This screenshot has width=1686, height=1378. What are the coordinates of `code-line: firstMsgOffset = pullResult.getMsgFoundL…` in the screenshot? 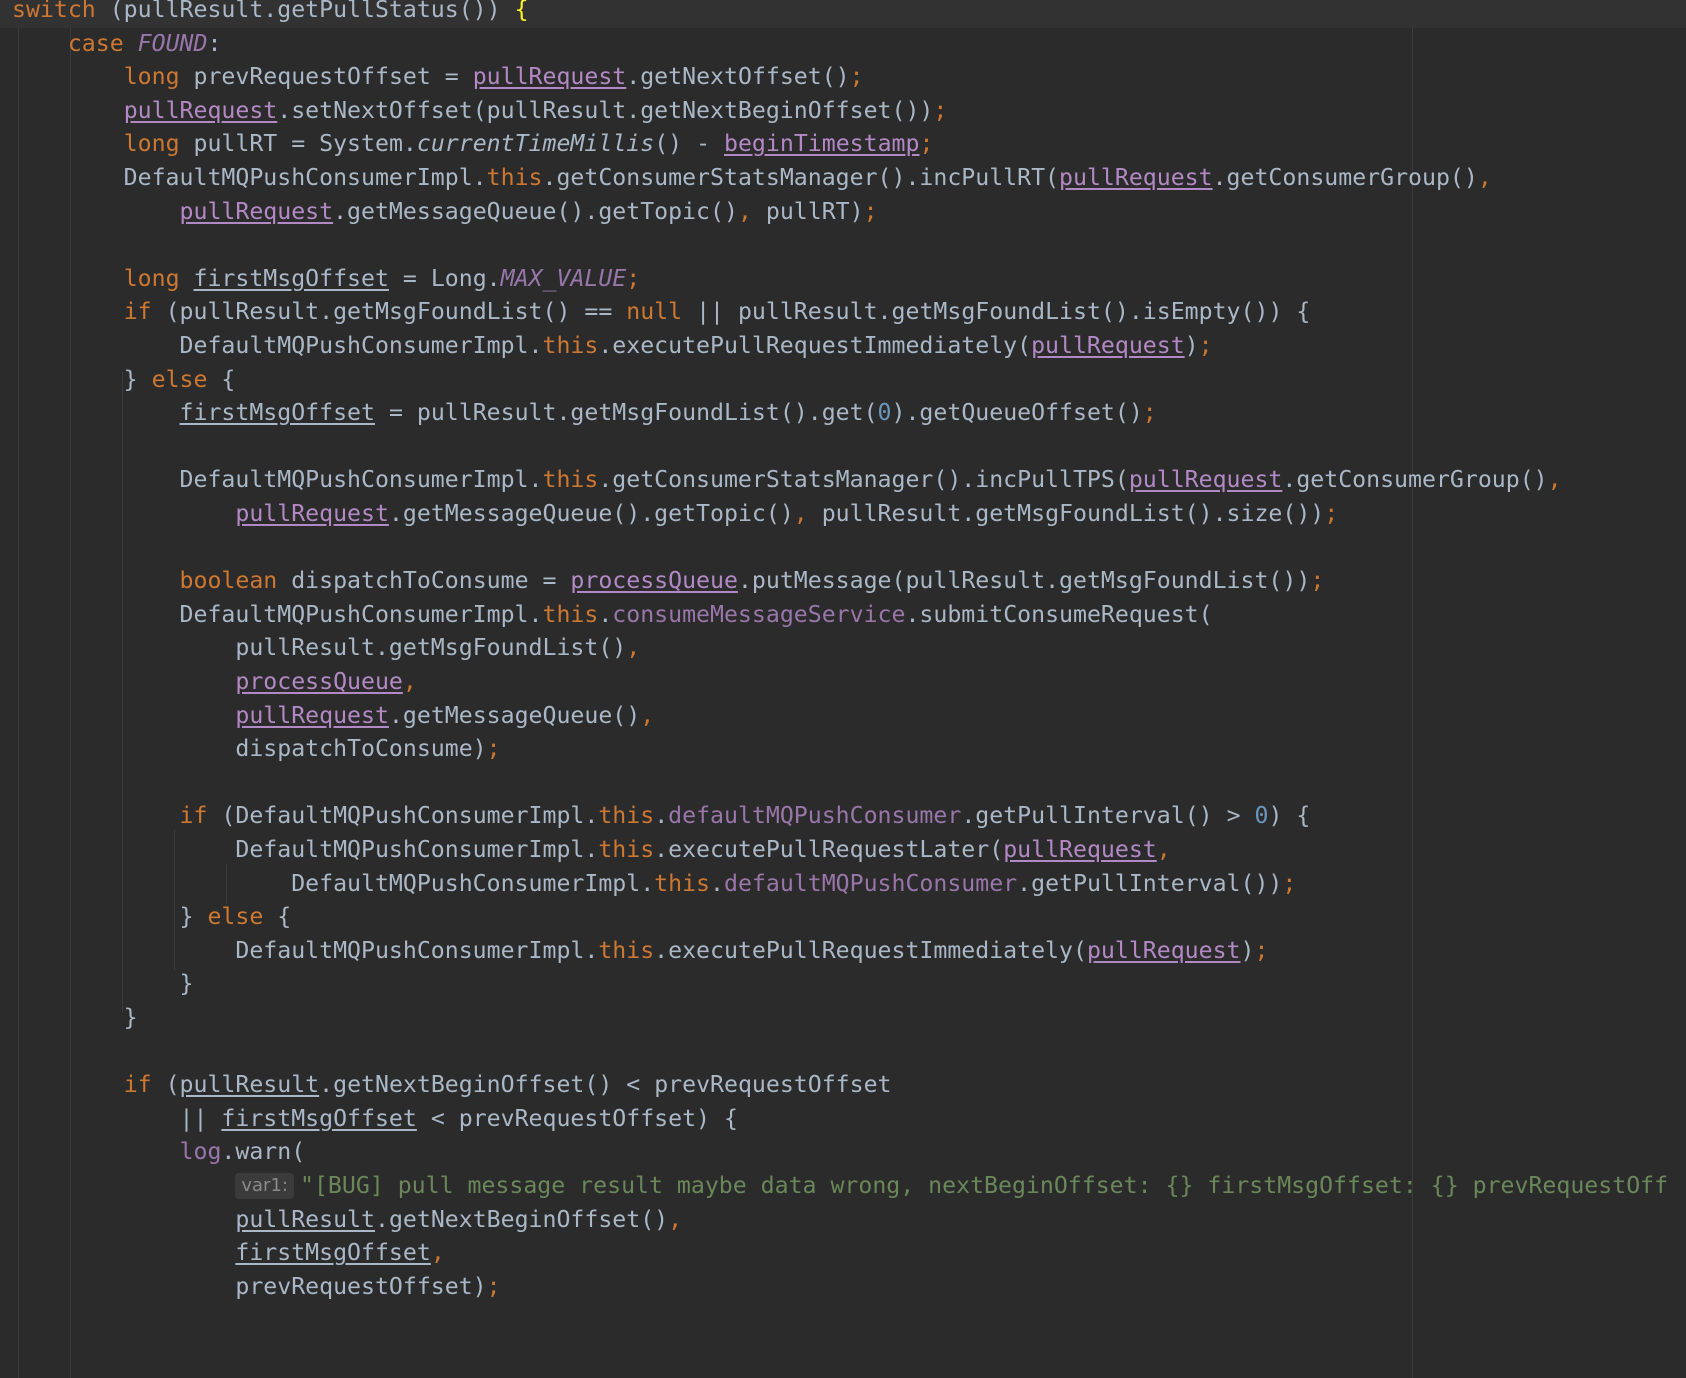 It's located at (584, 413).